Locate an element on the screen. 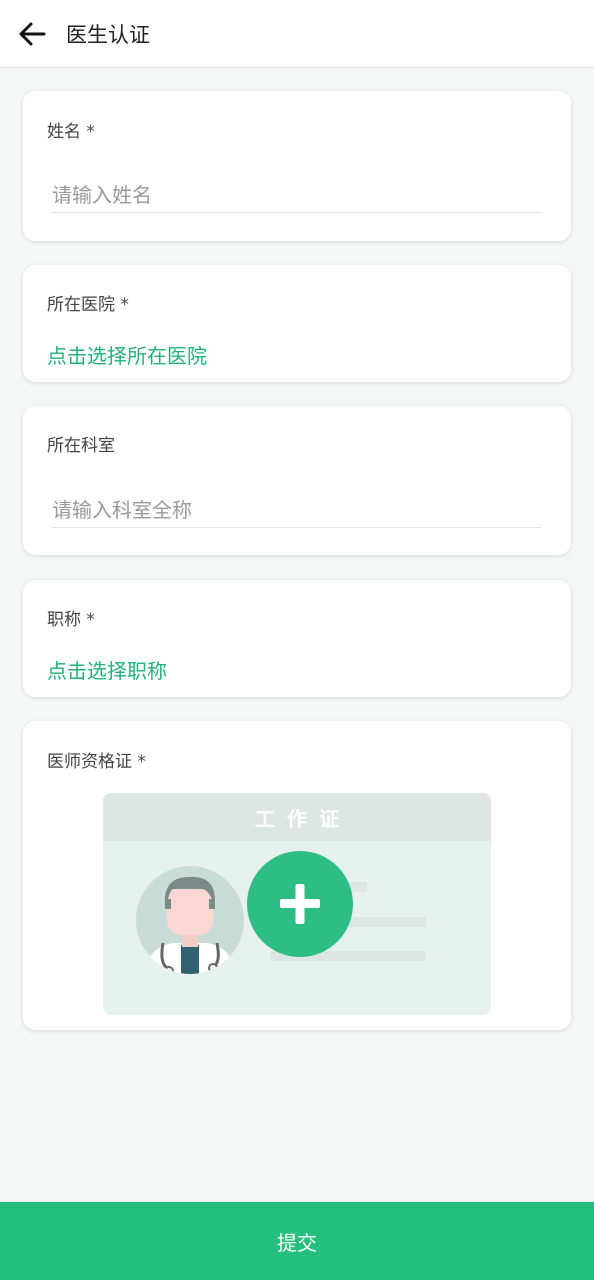 This screenshot has width=594, height=1280. certificate-card-heading: 工作证 is located at coordinates (297, 817).